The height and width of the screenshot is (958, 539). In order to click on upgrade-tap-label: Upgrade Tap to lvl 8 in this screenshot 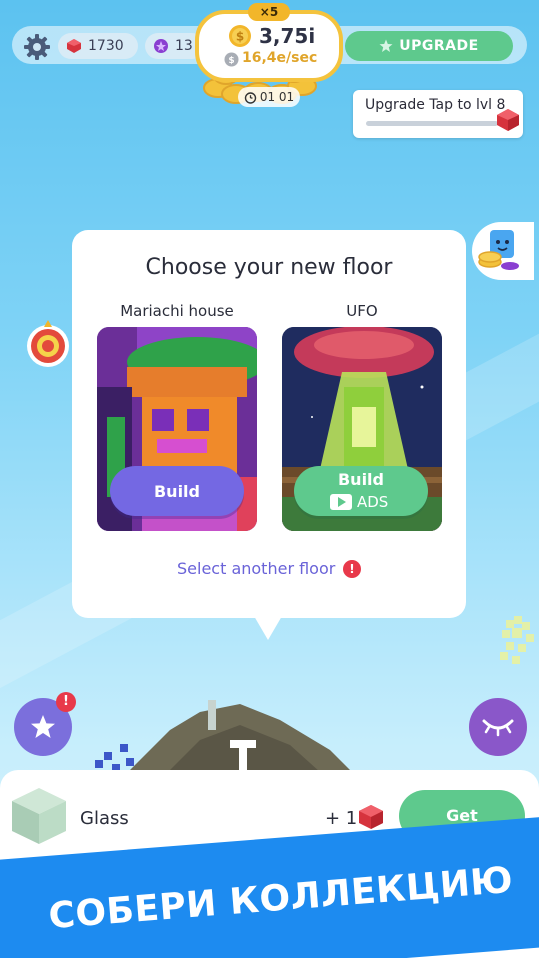, I will do `click(435, 105)`.